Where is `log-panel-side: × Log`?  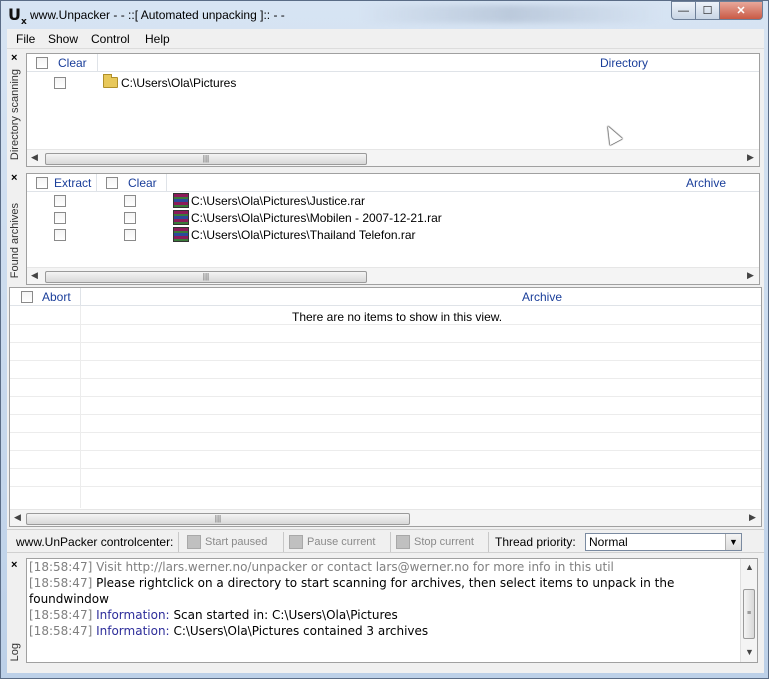
log-panel-side: × Log is located at coordinates (15, 611).